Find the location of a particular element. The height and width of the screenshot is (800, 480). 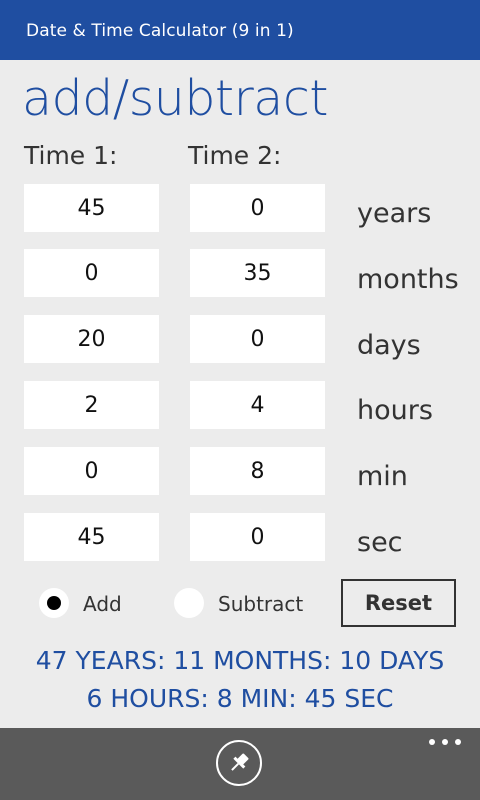

radio-selected-dot is located at coordinates (54, 603).